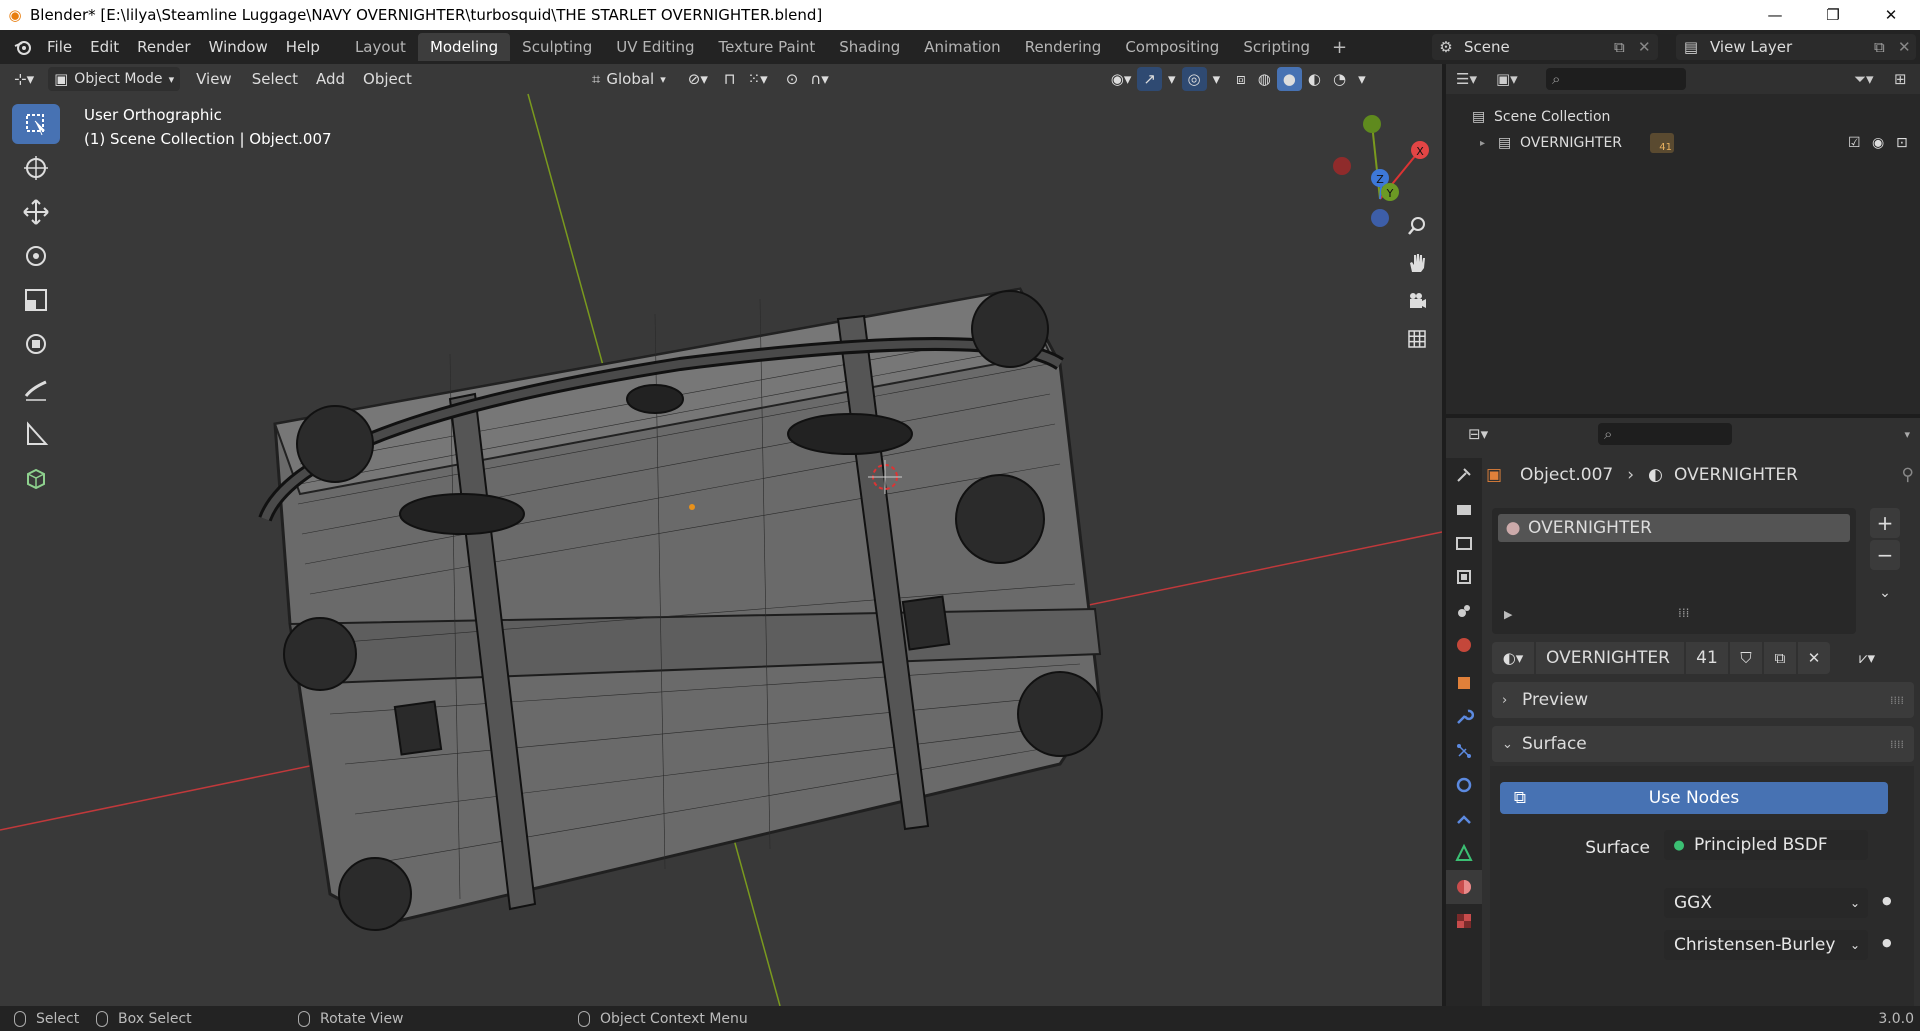 The width and height of the screenshot is (1920, 1031). I want to click on expand-arrow-icon: ▸, so click(1489, 143).